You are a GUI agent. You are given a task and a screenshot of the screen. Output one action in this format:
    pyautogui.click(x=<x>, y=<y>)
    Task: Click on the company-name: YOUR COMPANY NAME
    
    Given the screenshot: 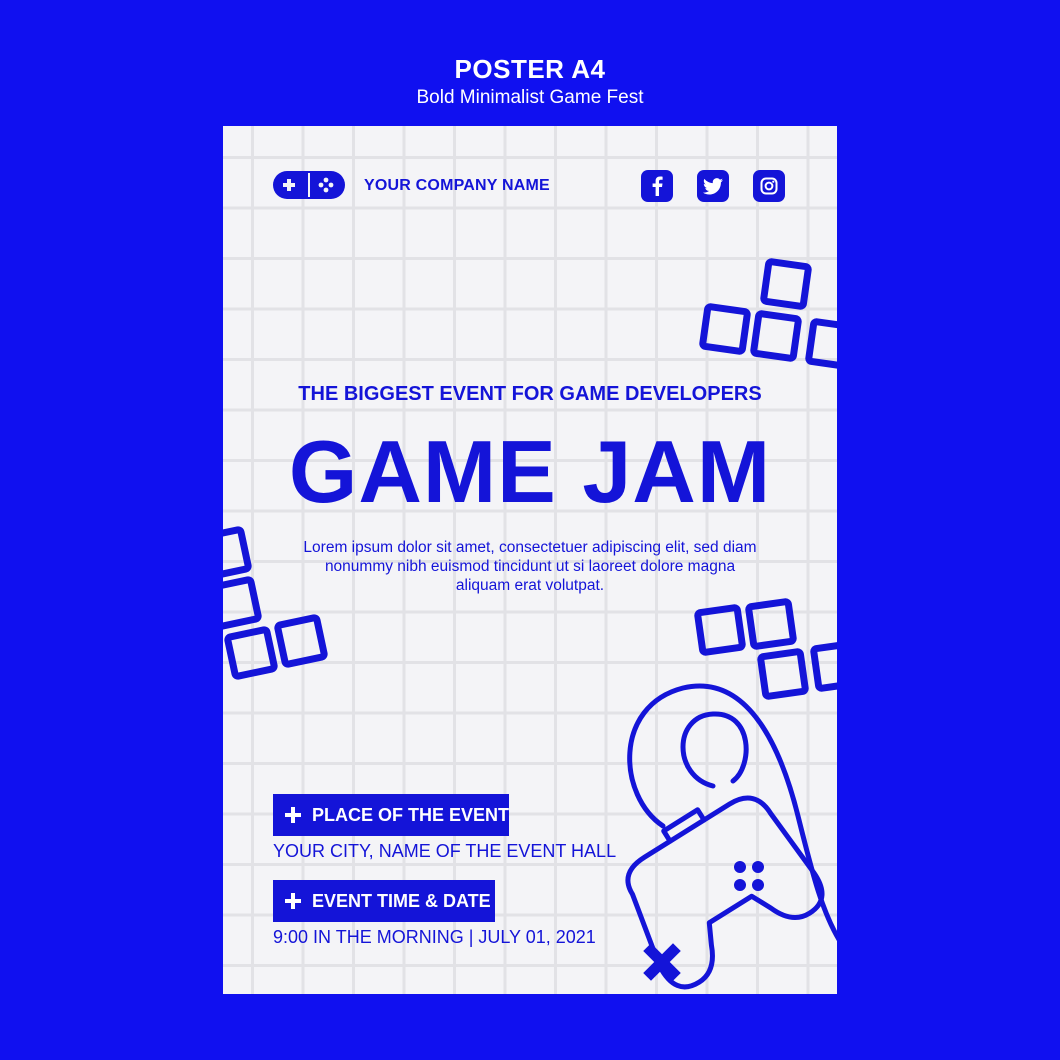 What is the action you would take?
    pyautogui.click(x=457, y=185)
    